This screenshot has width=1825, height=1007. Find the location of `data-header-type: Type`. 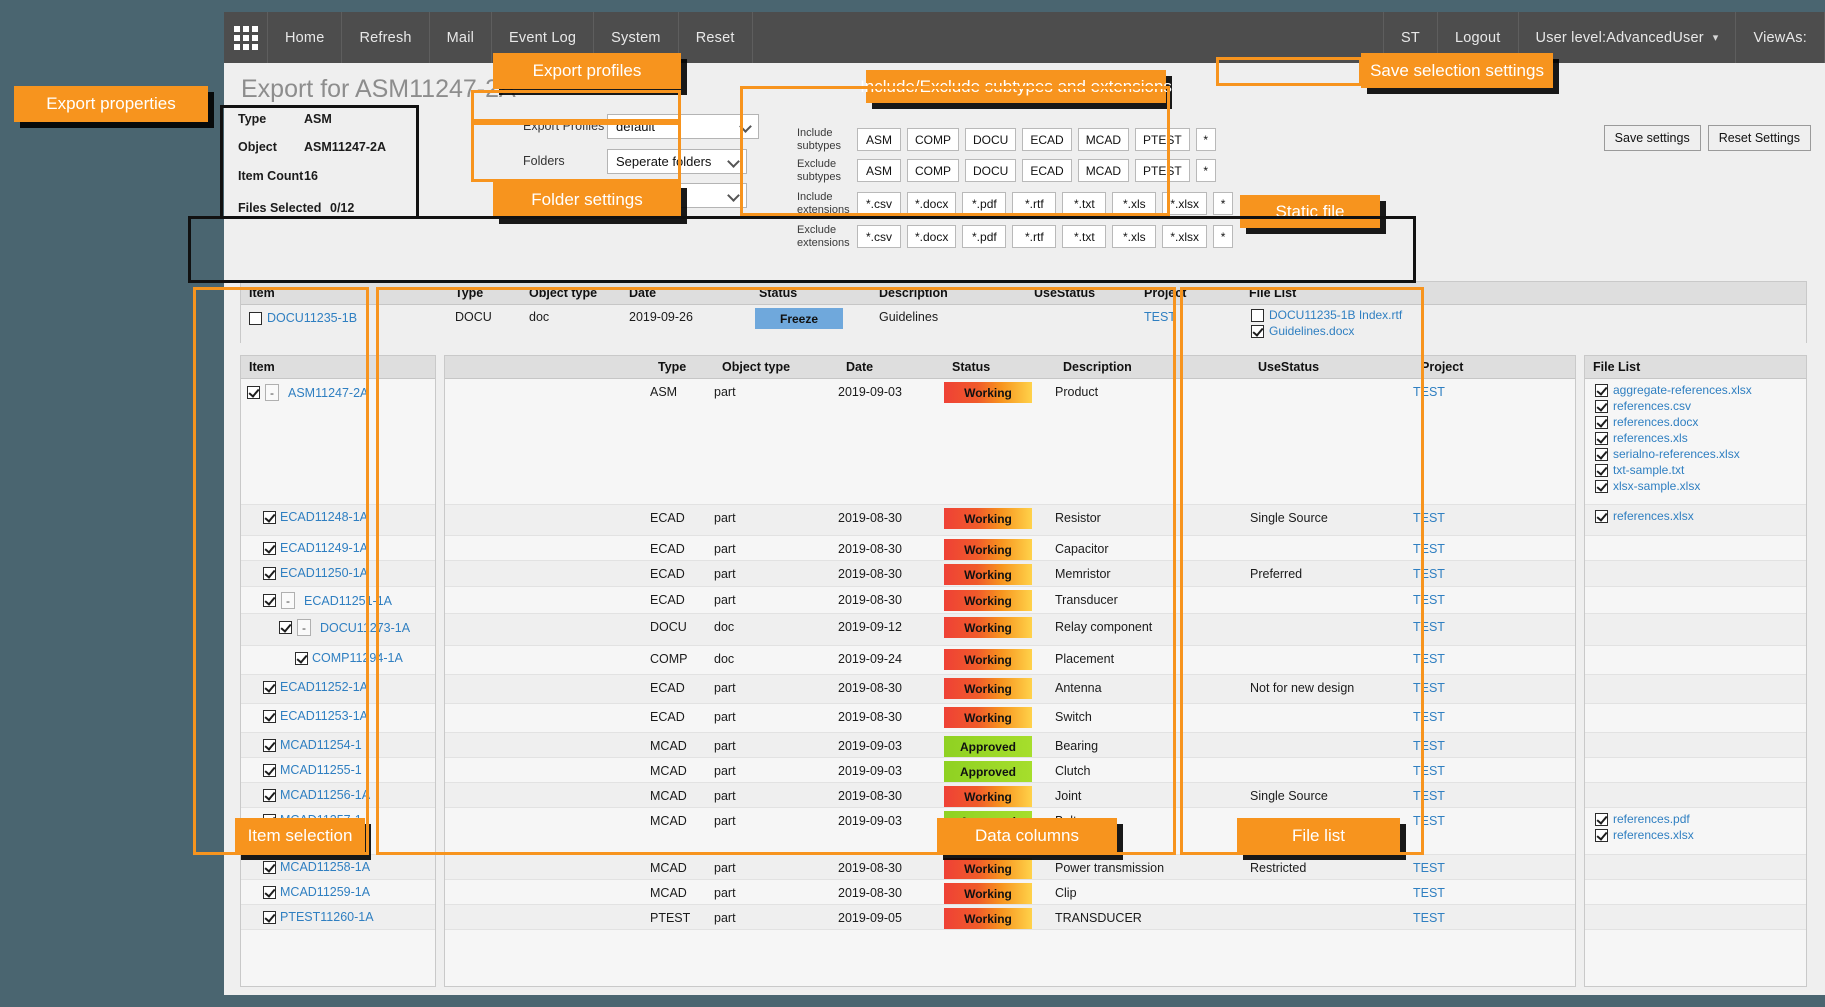

data-header-type: Type is located at coordinates (682, 367).